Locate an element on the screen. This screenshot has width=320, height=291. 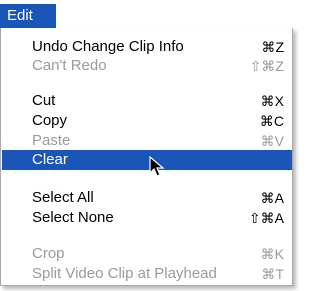
shortcut-label: ⇧⌘Z is located at coordinates (266, 66).